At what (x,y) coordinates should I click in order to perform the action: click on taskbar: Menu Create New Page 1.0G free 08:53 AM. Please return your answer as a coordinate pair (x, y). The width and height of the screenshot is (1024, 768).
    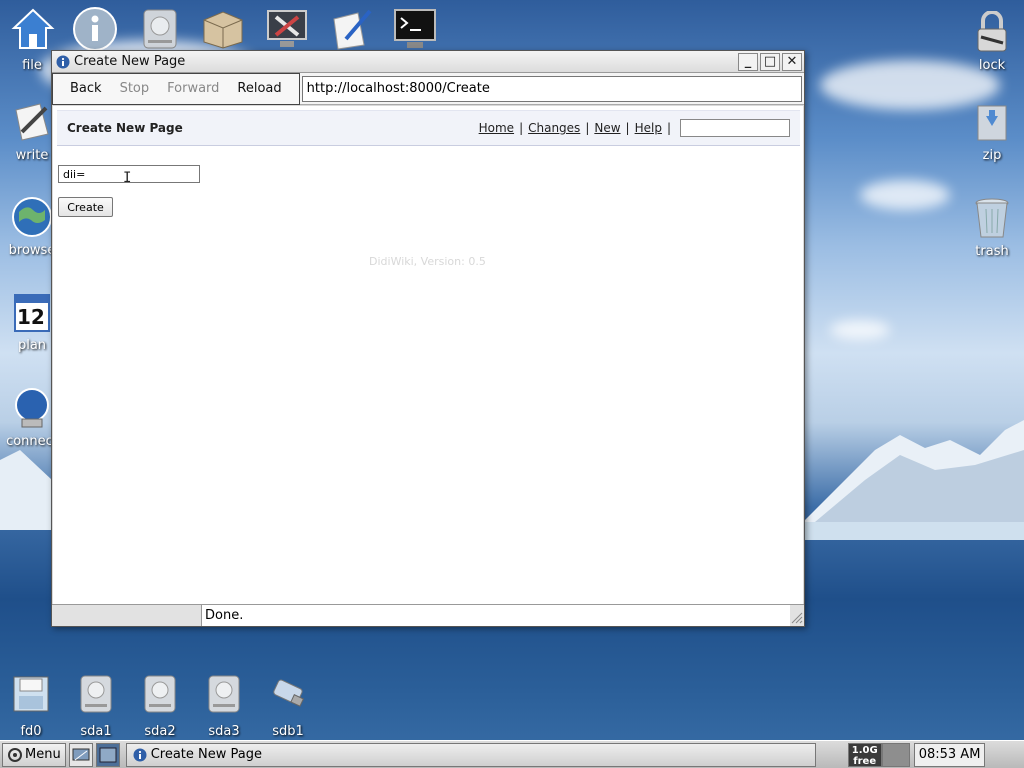
    Looking at the image, I should click on (512, 754).